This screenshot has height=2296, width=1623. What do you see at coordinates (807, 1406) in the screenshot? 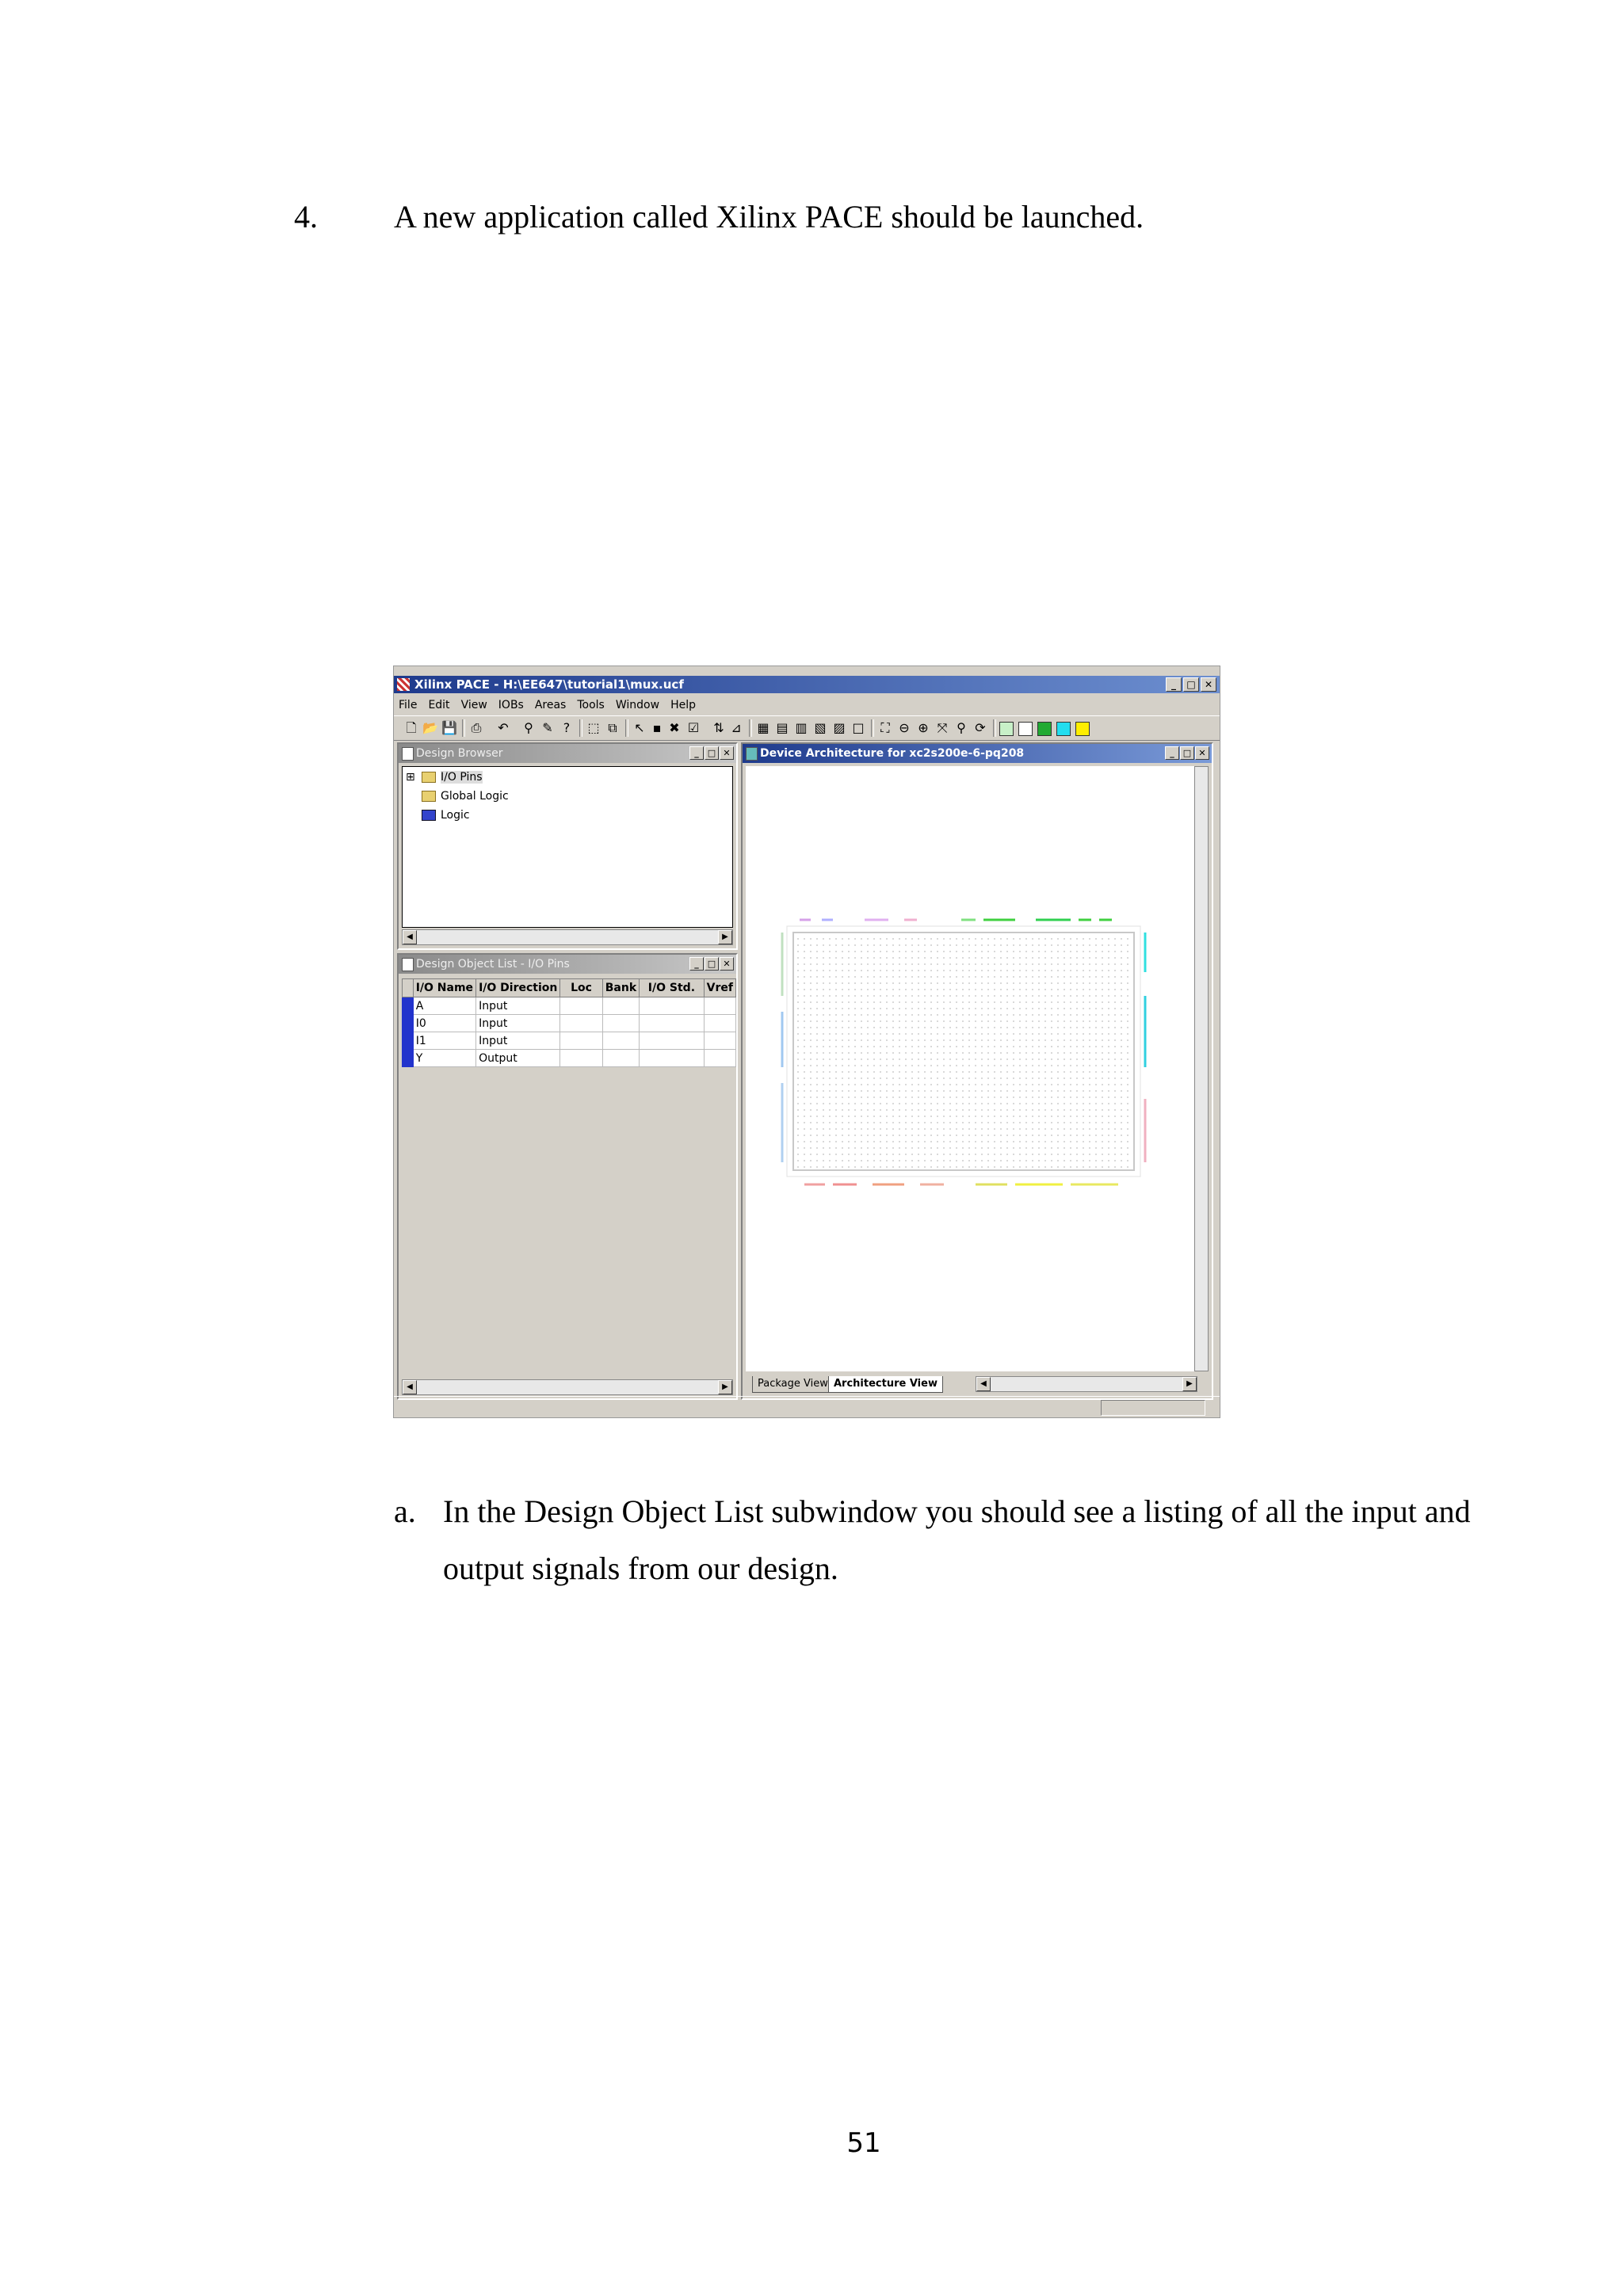
I see `status-bar` at bounding box center [807, 1406].